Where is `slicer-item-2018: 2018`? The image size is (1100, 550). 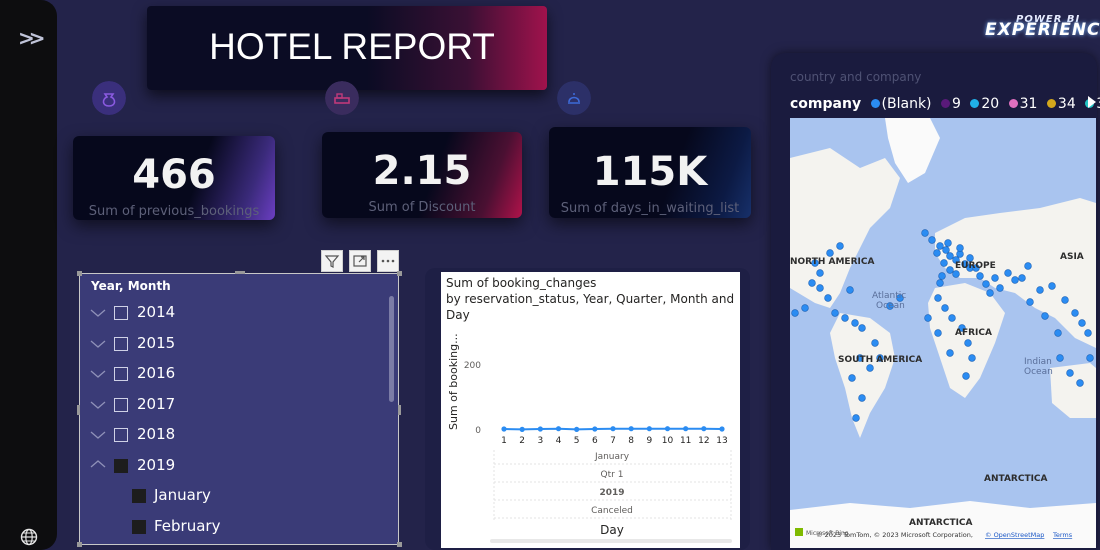
slicer-item-2018: 2018 is located at coordinates (230, 438).